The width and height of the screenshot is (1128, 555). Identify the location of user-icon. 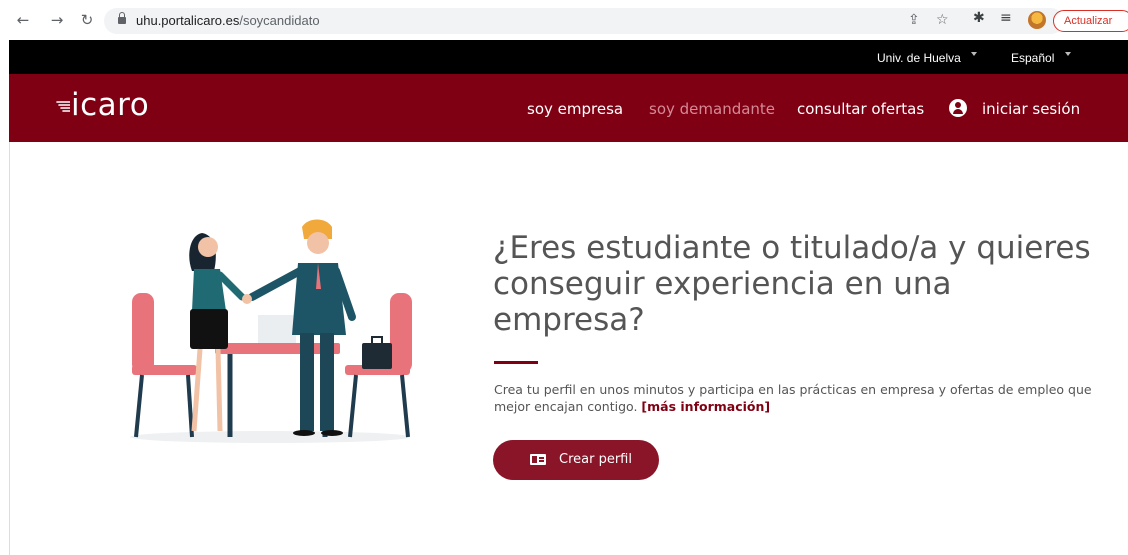
(958, 108).